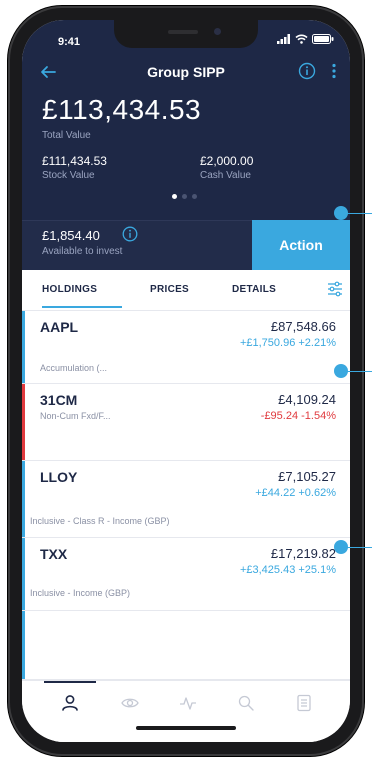 The height and width of the screenshot is (762, 372). What do you see at coordinates (59, 327) in the screenshot?
I see `holding-ticker: AAPL` at bounding box center [59, 327].